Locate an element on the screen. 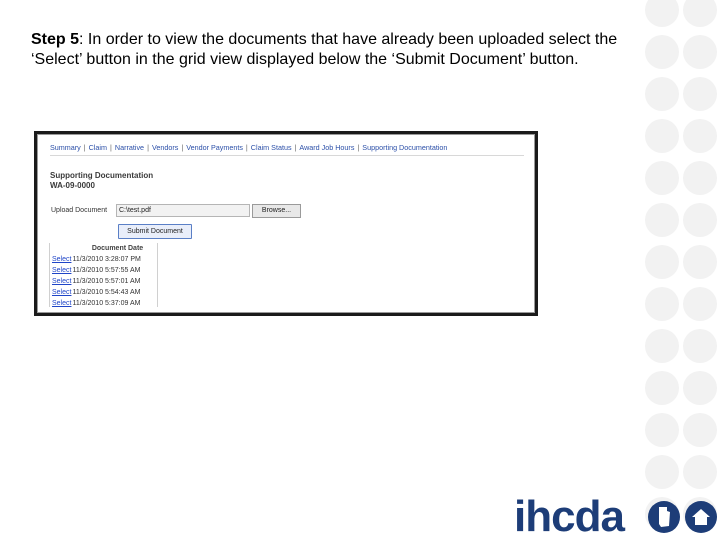 Image resolution: width=720 pixels, height=542 pixels. table-row: Select11/3/2010 5:57:55 AM is located at coordinates (103, 270).